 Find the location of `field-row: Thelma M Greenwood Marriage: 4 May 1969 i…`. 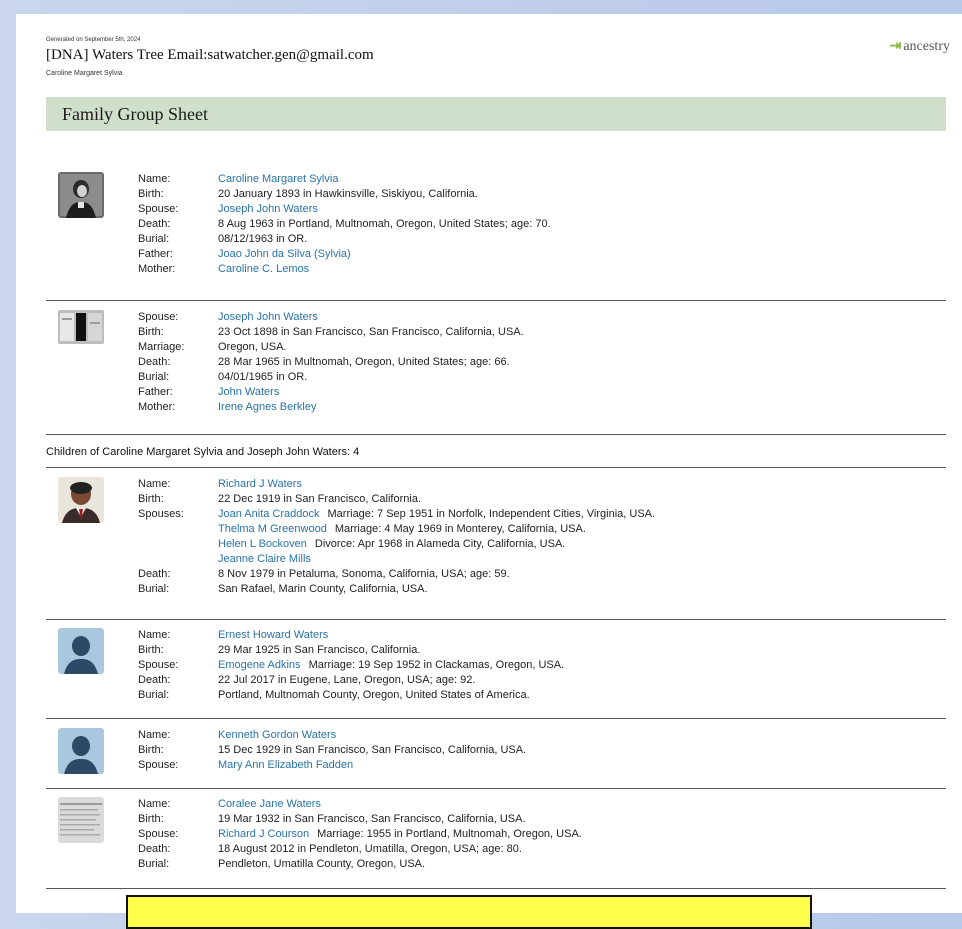

field-row: Thelma M Greenwood Marriage: 4 May 1969 i… is located at coordinates (362, 529).